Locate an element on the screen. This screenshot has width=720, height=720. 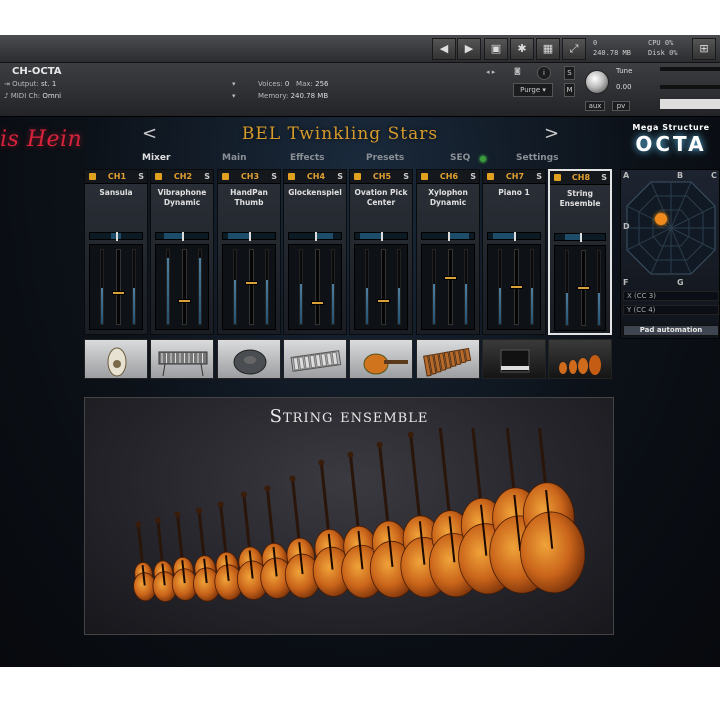
channel-instrument-name: Vibraphone Dynamic is located at coordinates (182, 198).